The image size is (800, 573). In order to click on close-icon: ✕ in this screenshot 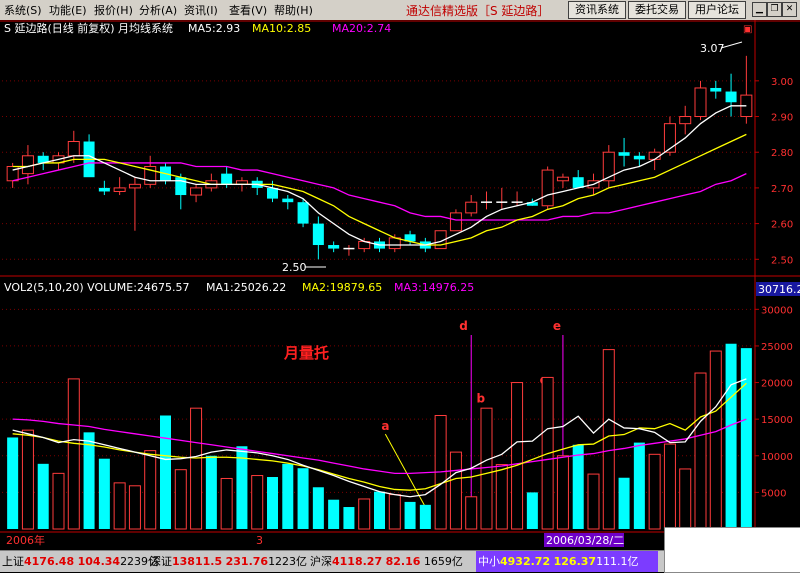, I will do `click(789, 9)`.